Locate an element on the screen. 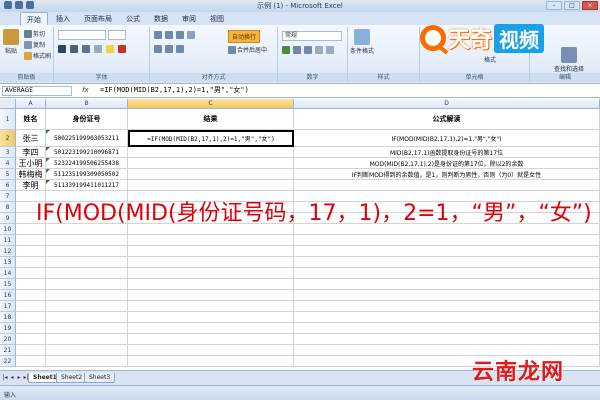 Image resolution: width=600 pixels, height=400 pixels. format-painter-button: 格式刷 is located at coordinates (37, 55).